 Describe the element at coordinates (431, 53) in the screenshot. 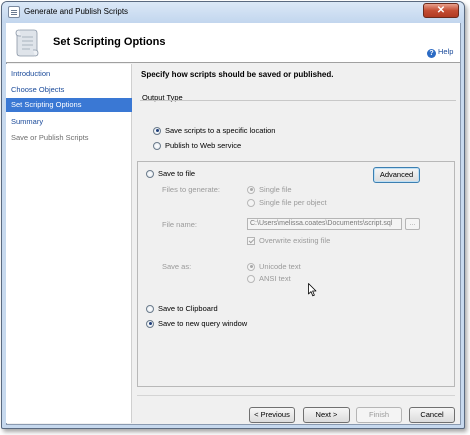

I see `help-icon: ?` at that location.